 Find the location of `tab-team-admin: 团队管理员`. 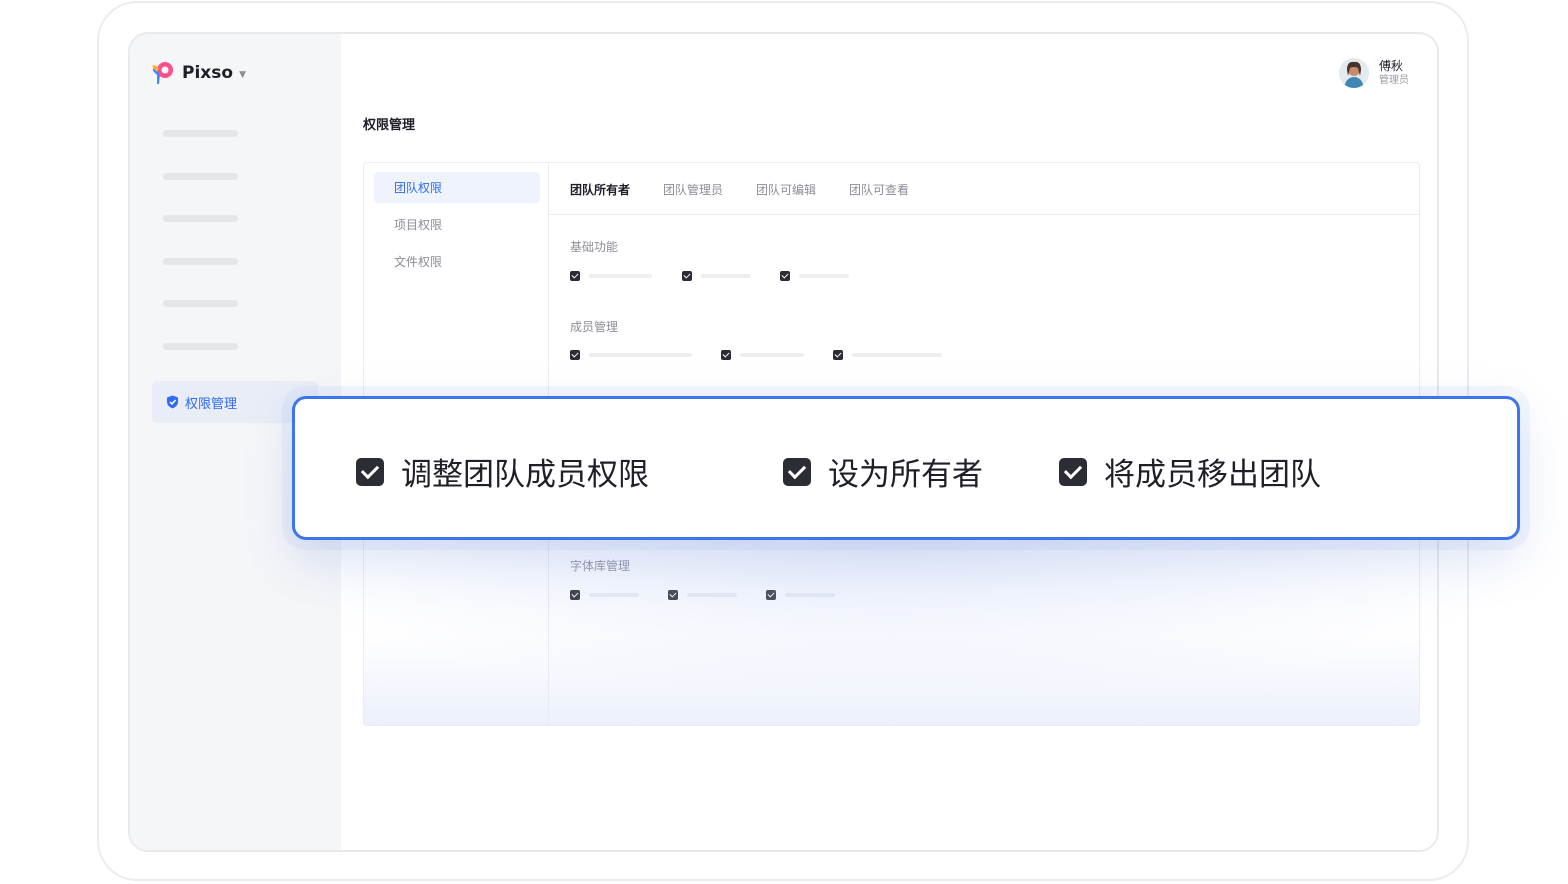

tab-team-admin: 团队管理员 is located at coordinates (693, 189).